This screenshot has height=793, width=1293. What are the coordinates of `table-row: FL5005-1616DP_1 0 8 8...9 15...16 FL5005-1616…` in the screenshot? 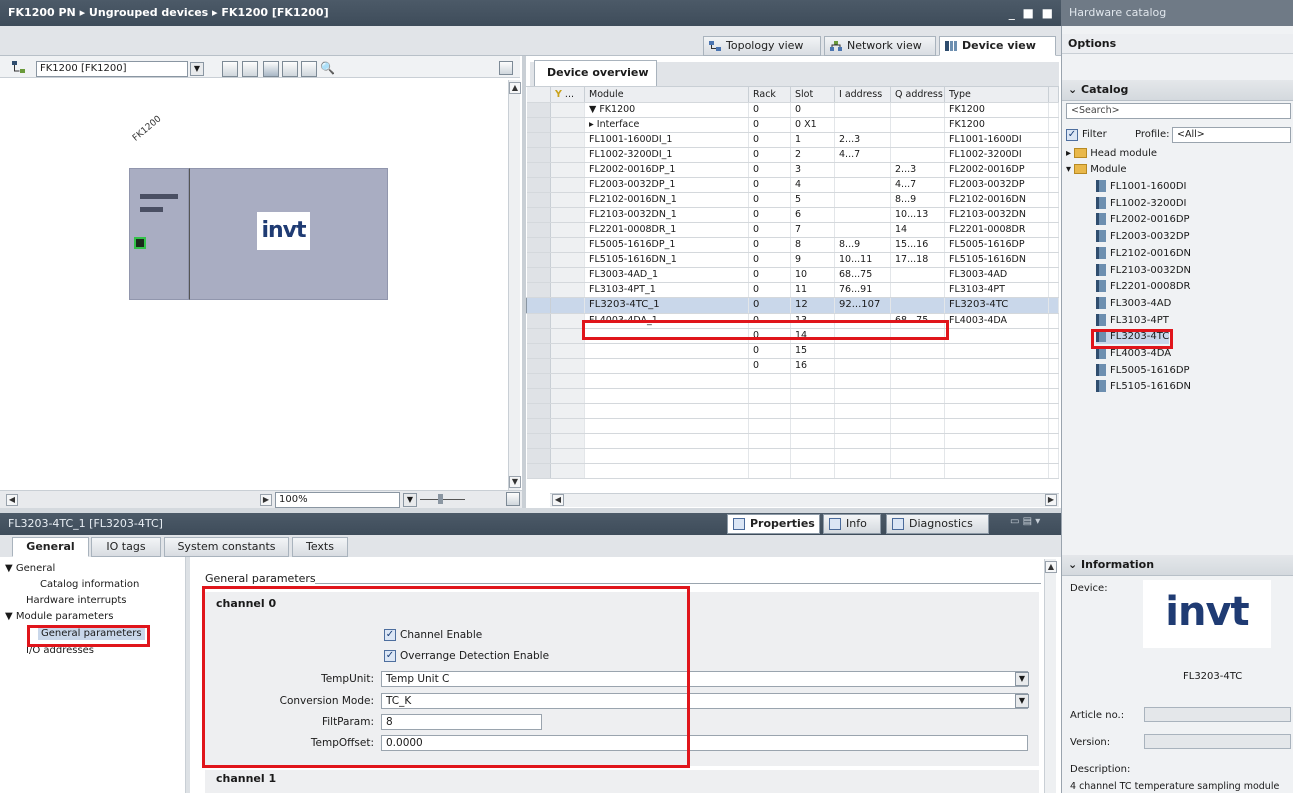 It's located at (792, 245).